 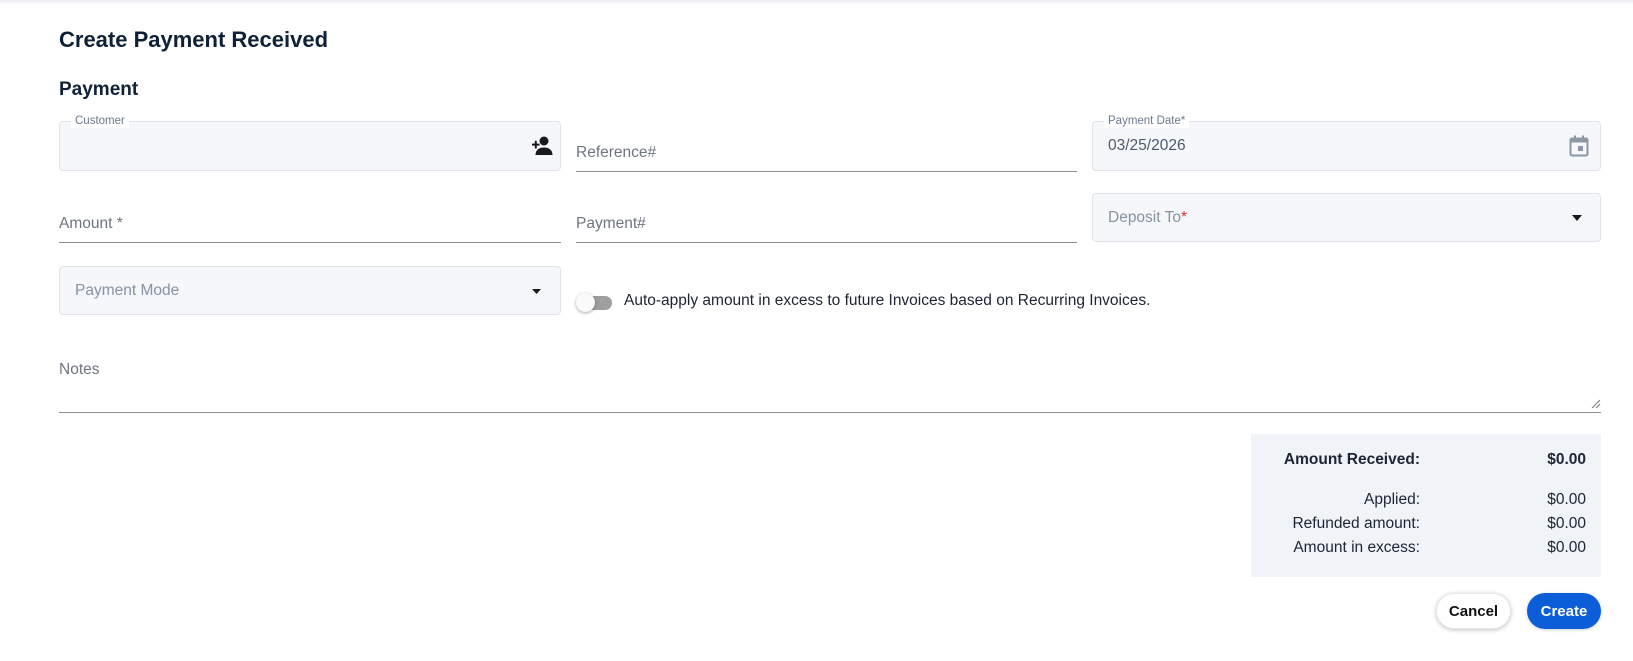 What do you see at coordinates (310, 290) in the screenshot?
I see `payment-mode-select: Payment Mode` at bounding box center [310, 290].